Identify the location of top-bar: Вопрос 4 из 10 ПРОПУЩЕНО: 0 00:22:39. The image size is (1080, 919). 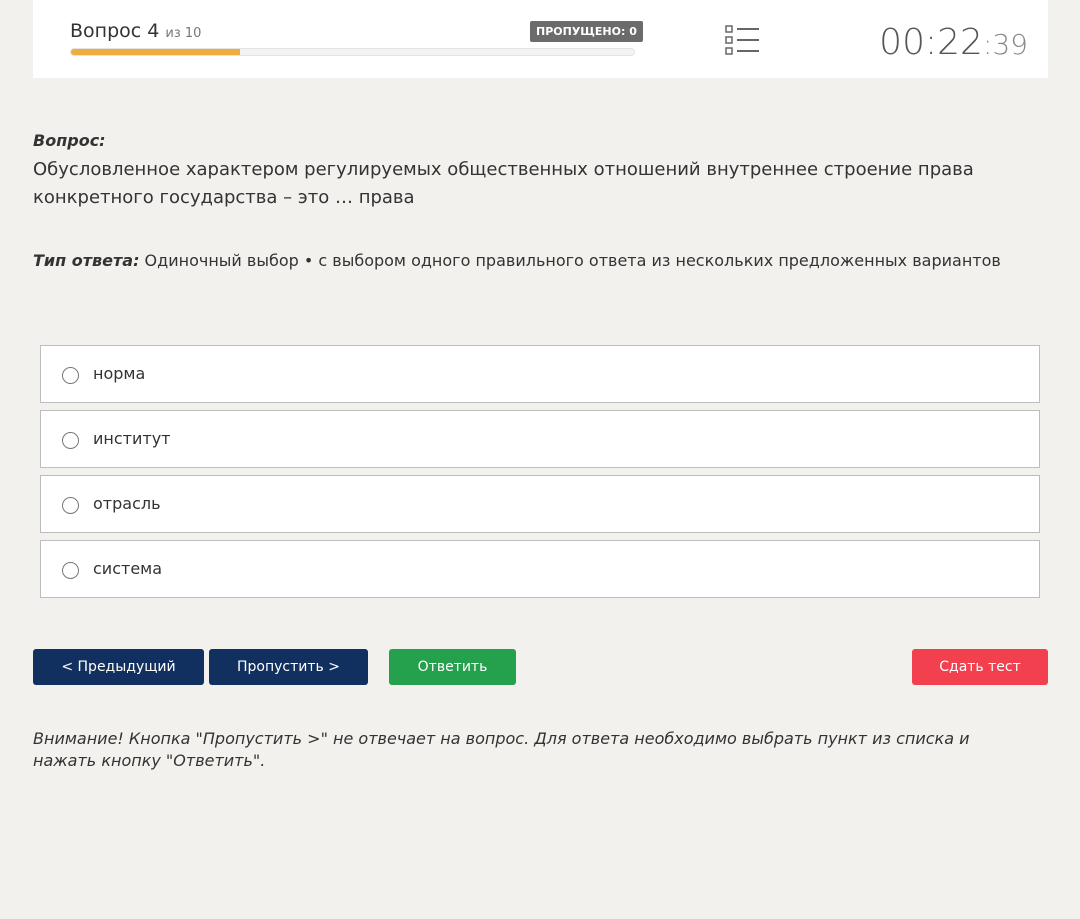
(540, 39).